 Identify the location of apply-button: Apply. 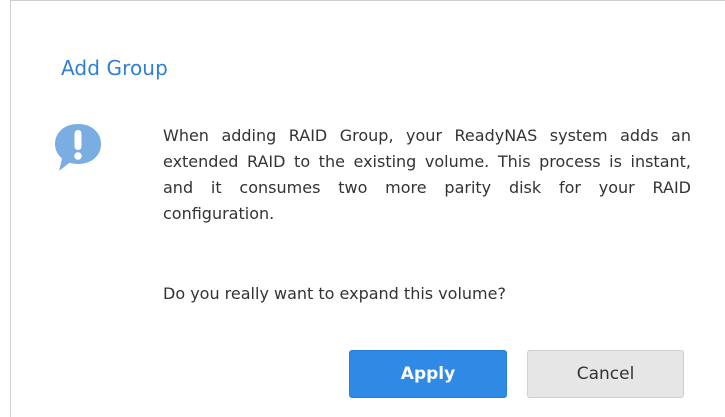
(428, 374).